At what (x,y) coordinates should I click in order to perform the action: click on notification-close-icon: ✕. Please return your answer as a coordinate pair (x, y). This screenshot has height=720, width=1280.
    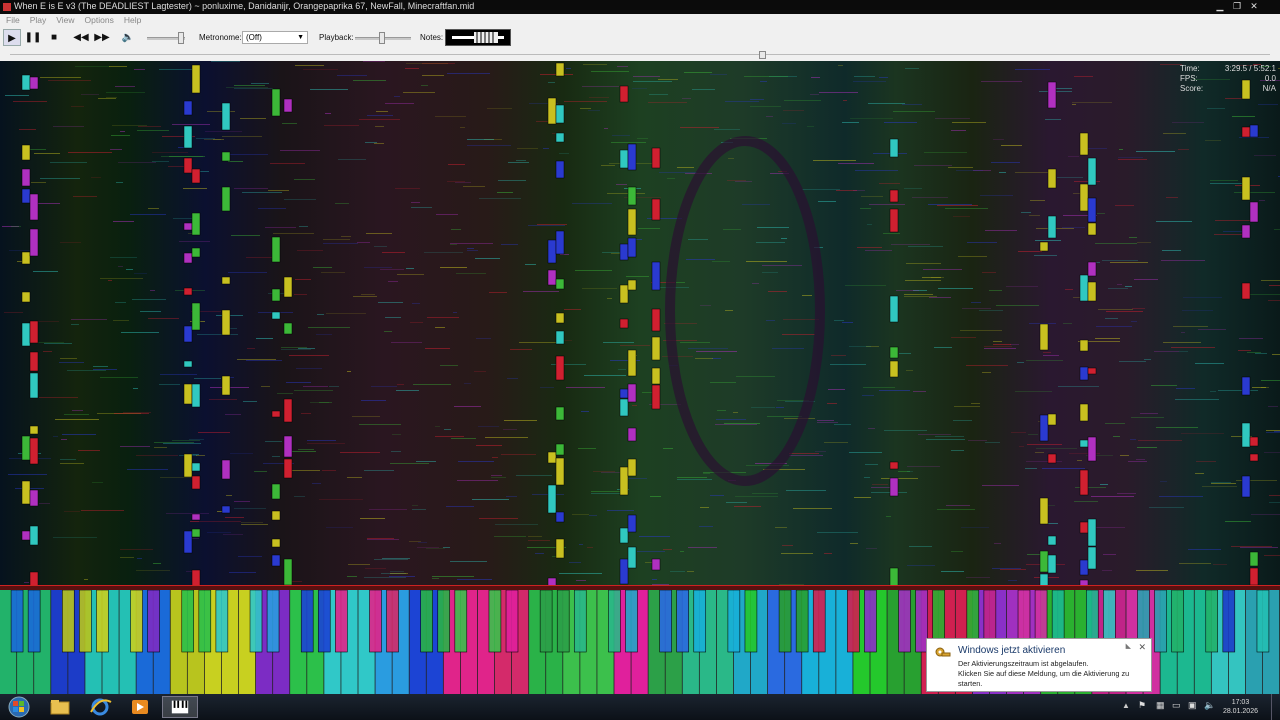
    Looking at the image, I should click on (1142, 647).